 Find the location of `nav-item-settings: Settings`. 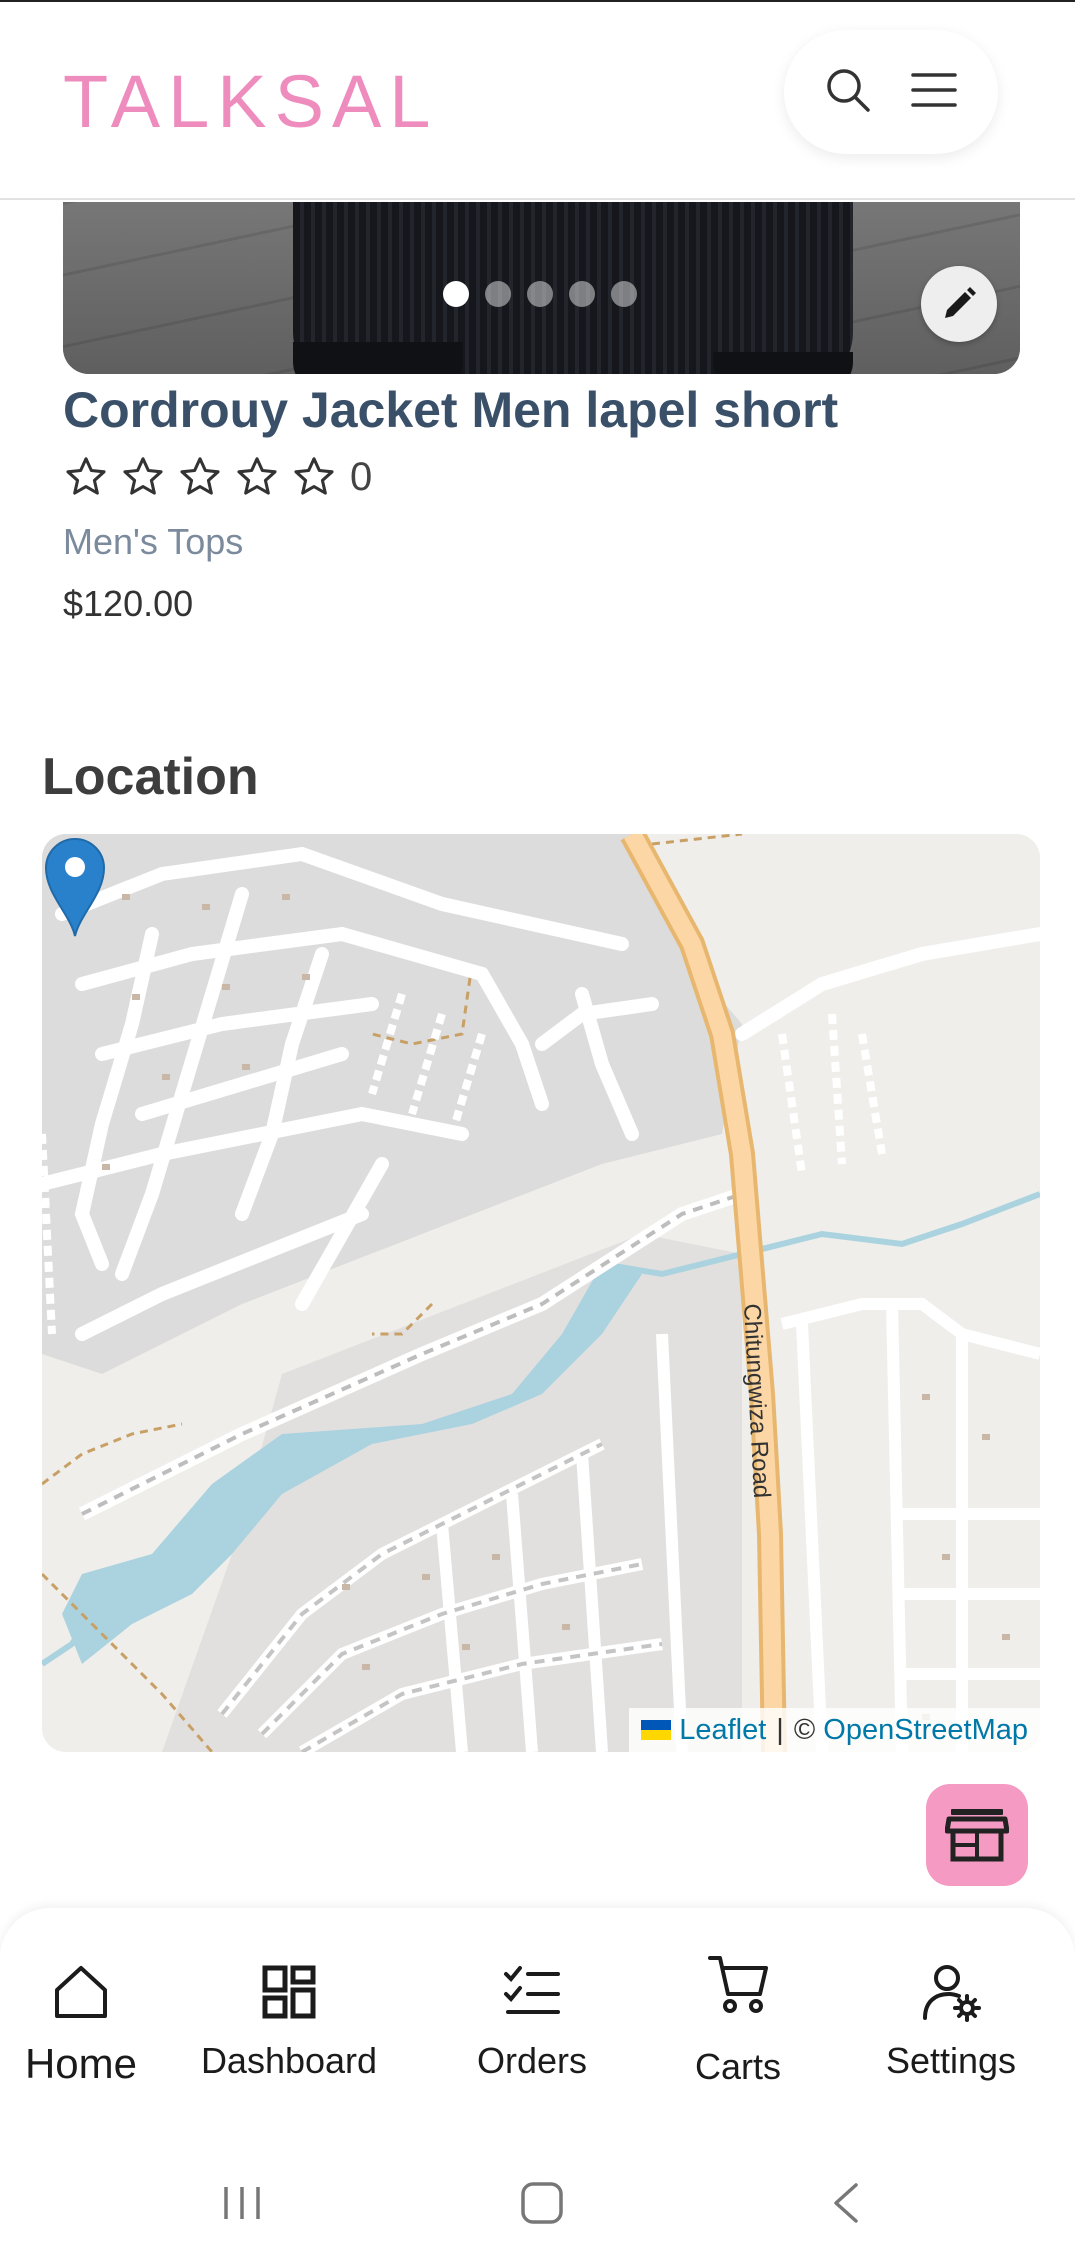

nav-item-settings: Settings is located at coordinates (951, 2008).